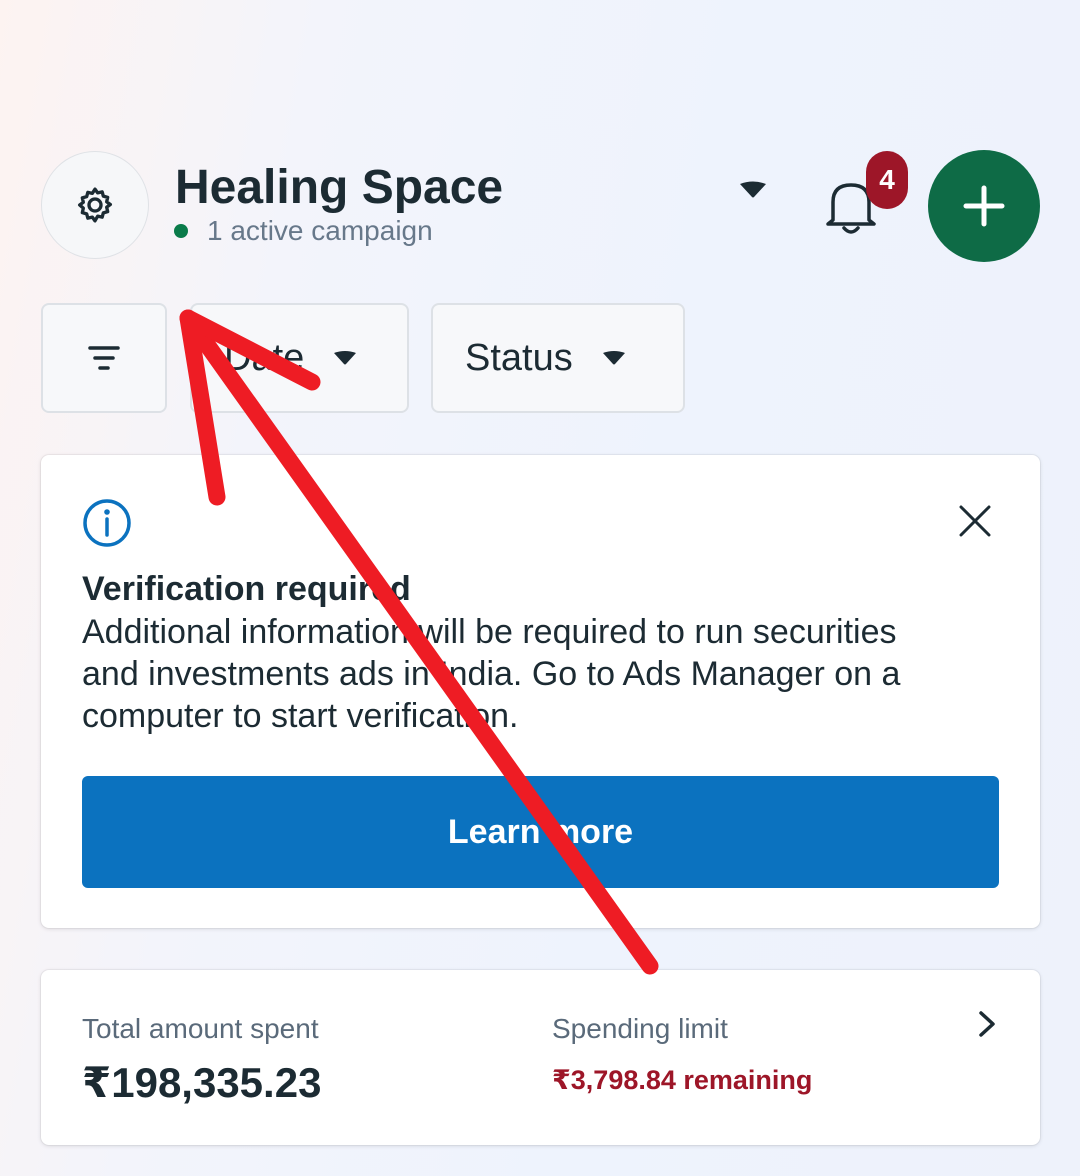 The height and width of the screenshot is (1176, 1080). Describe the element at coordinates (540, 832) in the screenshot. I see `learn-more-button: Learn more` at that location.